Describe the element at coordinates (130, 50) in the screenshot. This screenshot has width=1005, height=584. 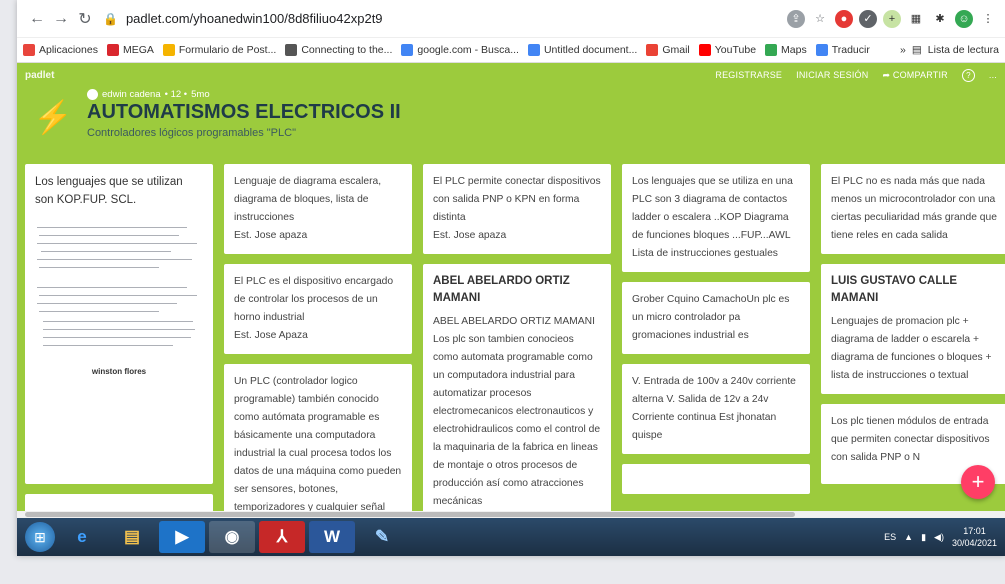
I see `bookmark-item: MEGA` at that location.